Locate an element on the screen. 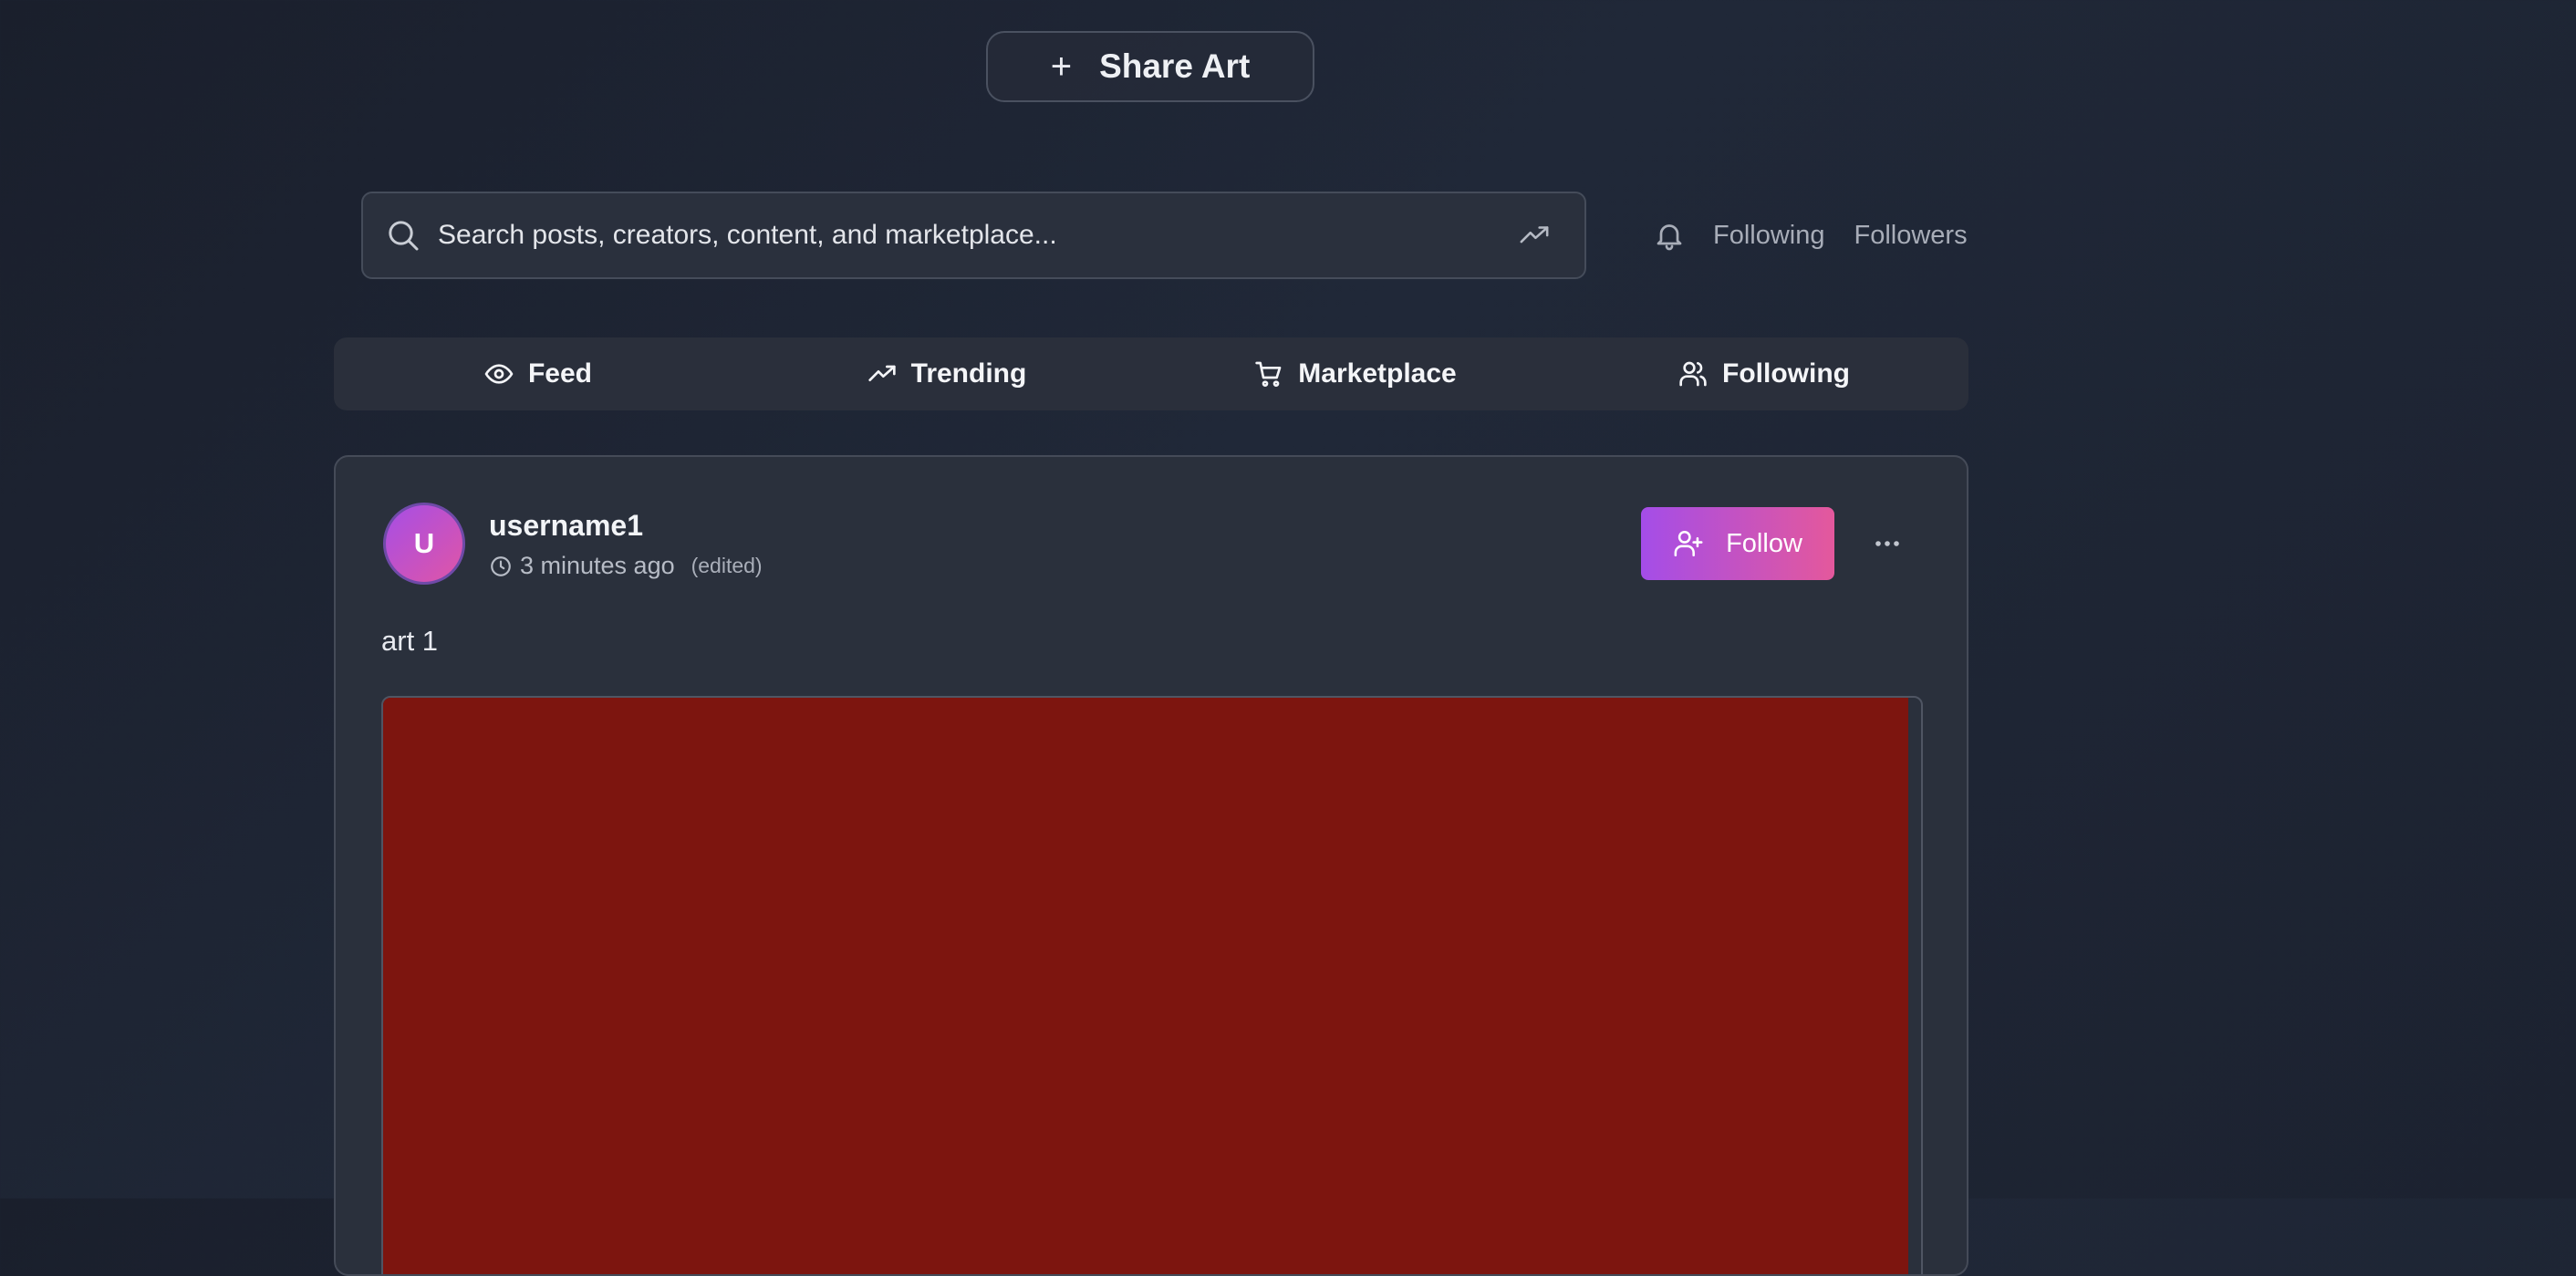 The image size is (2576, 1276). tab-following: Following is located at coordinates (1764, 373).